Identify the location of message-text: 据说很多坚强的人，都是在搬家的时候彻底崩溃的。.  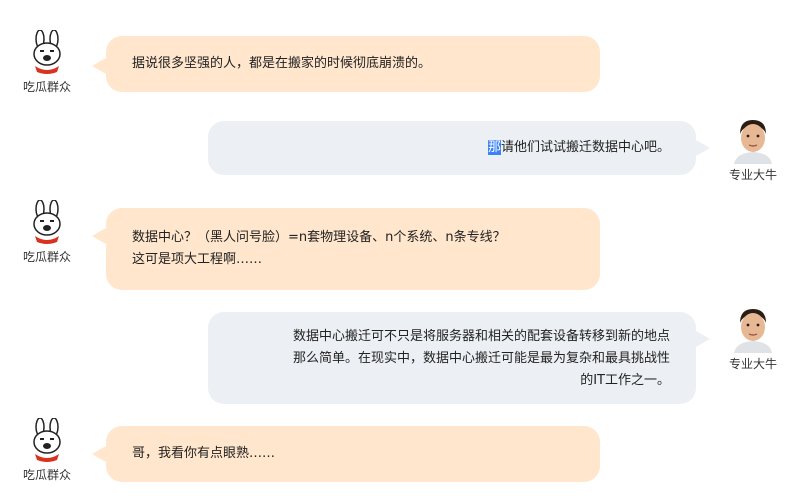
(282, 63).